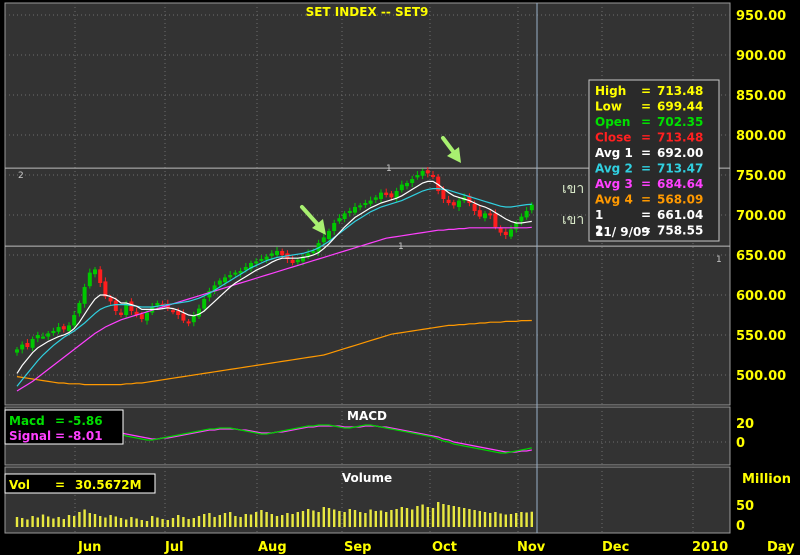 This screenshot has width=800, height=555. I want to click on volume-tick-0: 0, so click(740, 526).